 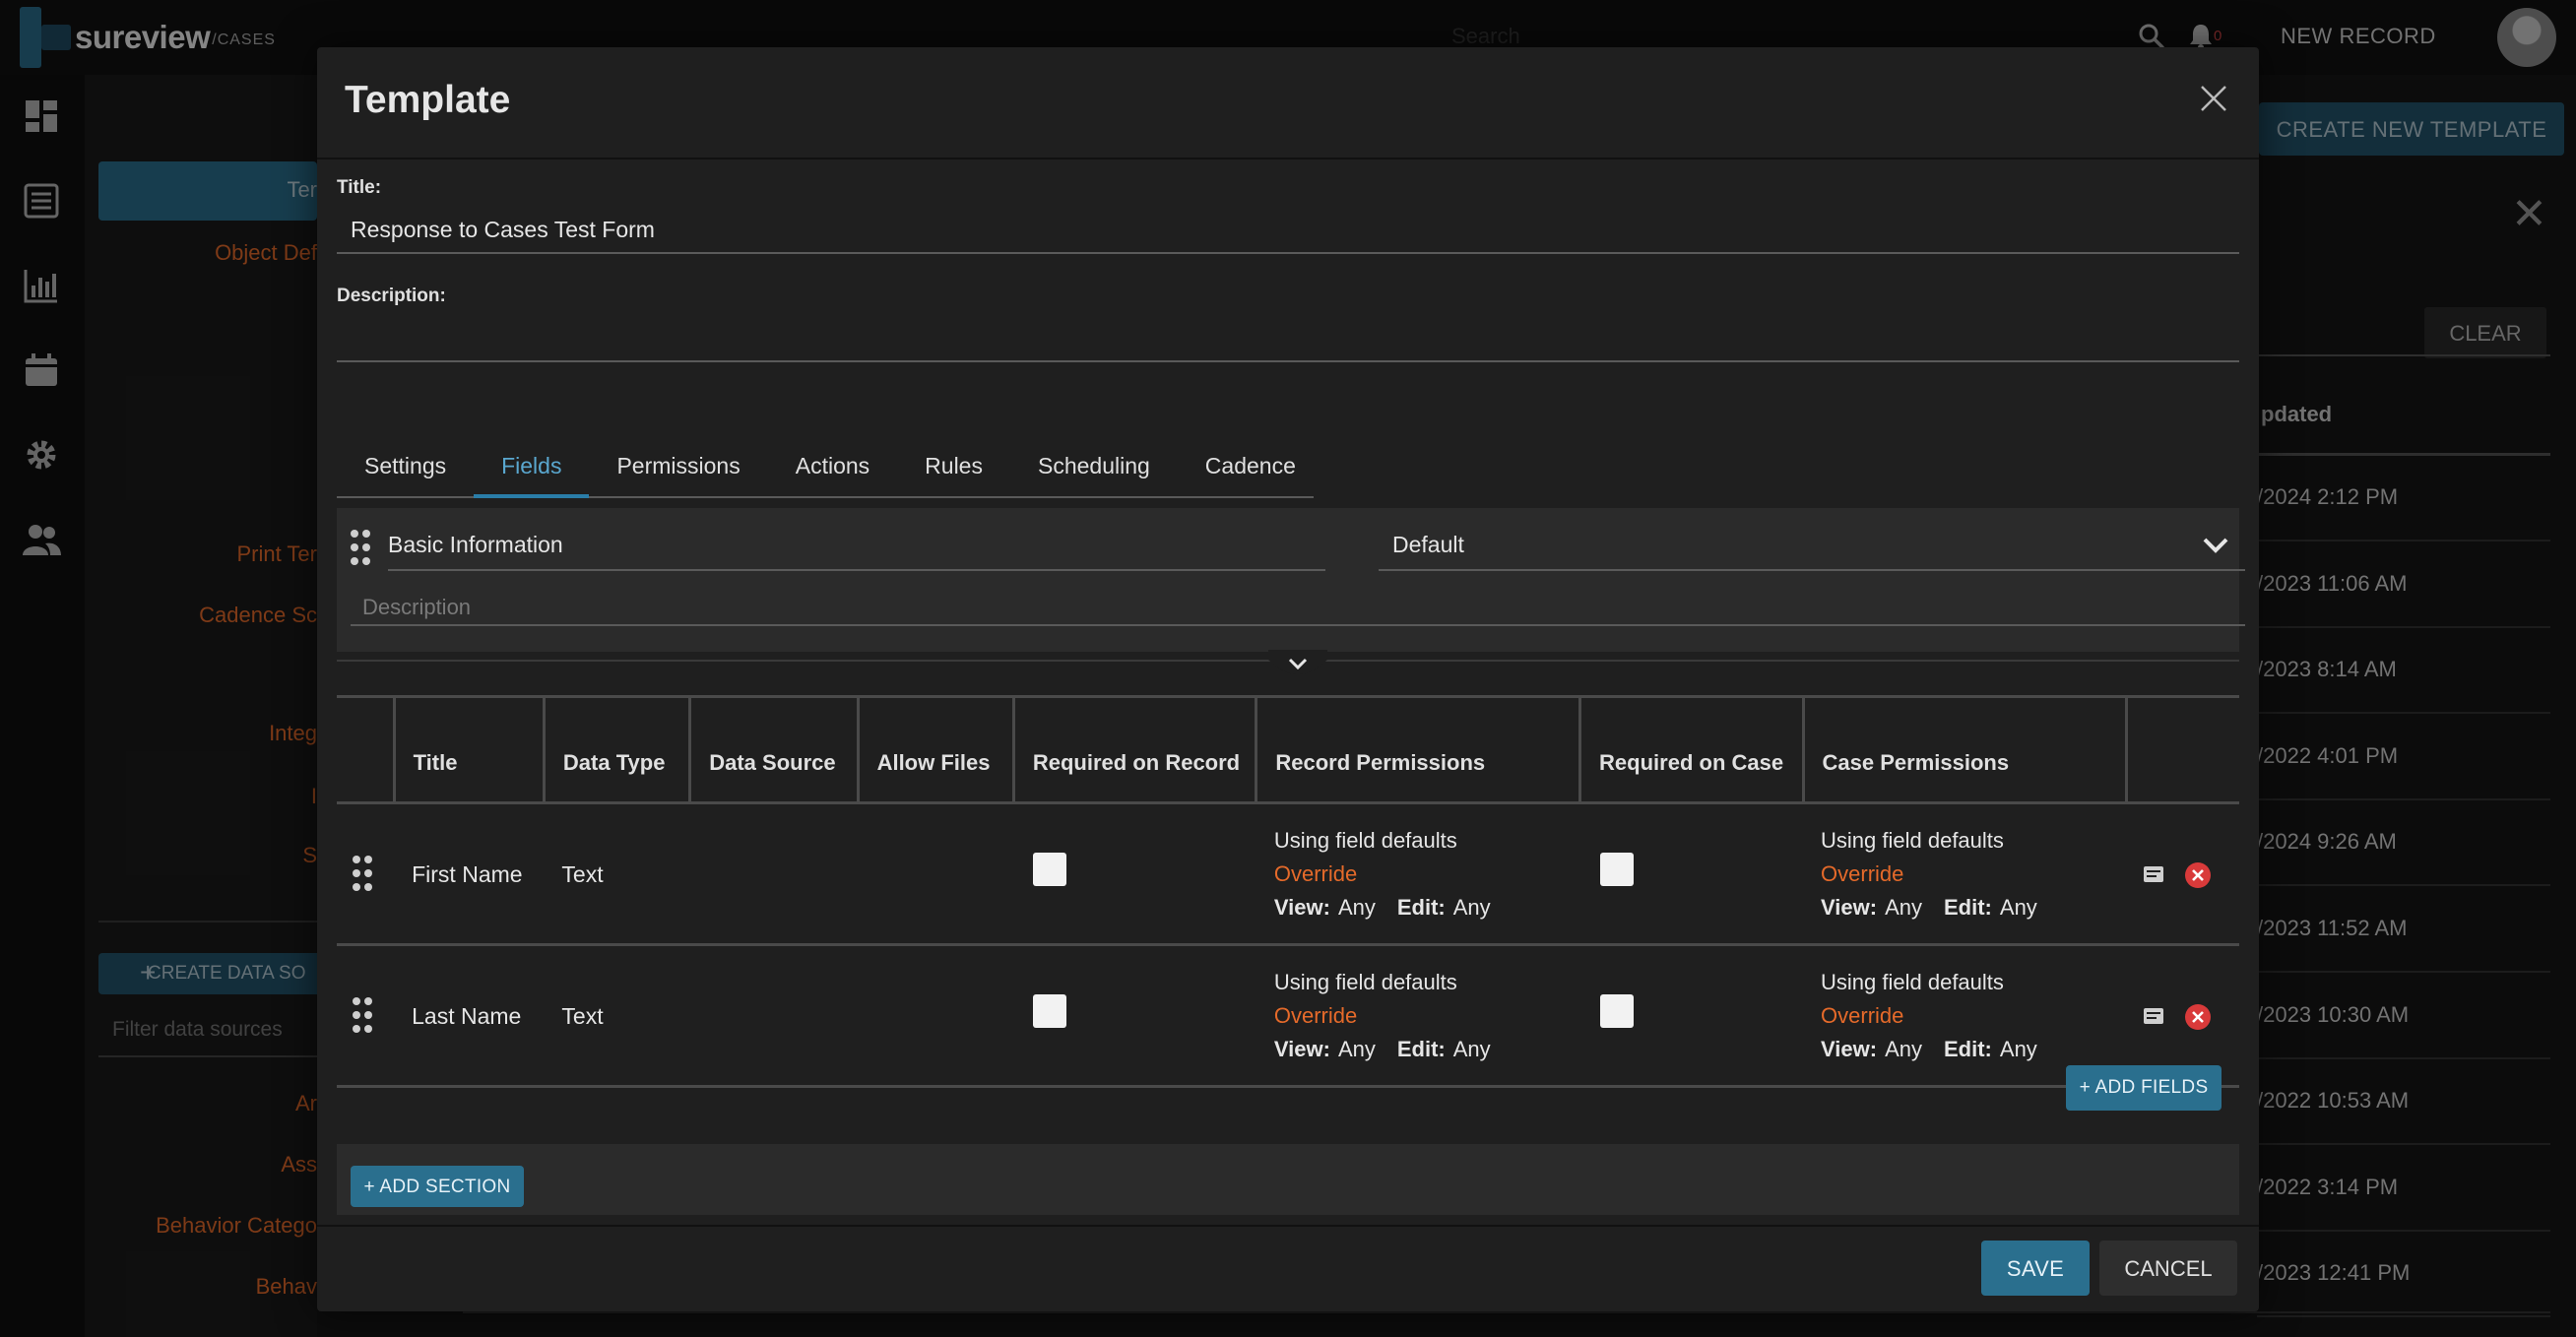 What do you see at coordinates (1419, 749) in the screenshot?
I see `column-header: Record Permissions` at bounding box center [1419, 749].